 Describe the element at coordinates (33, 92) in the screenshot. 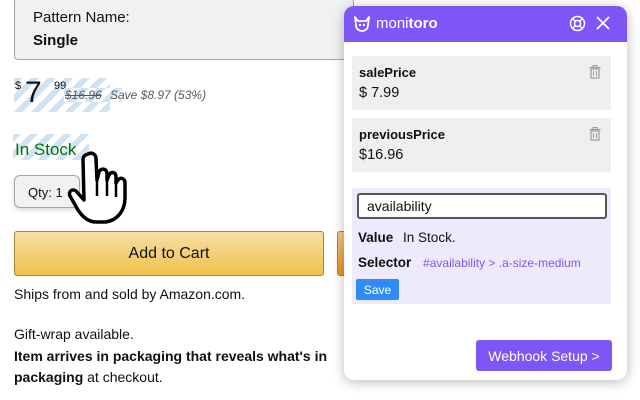

I see `price-whole: 7` at that location.